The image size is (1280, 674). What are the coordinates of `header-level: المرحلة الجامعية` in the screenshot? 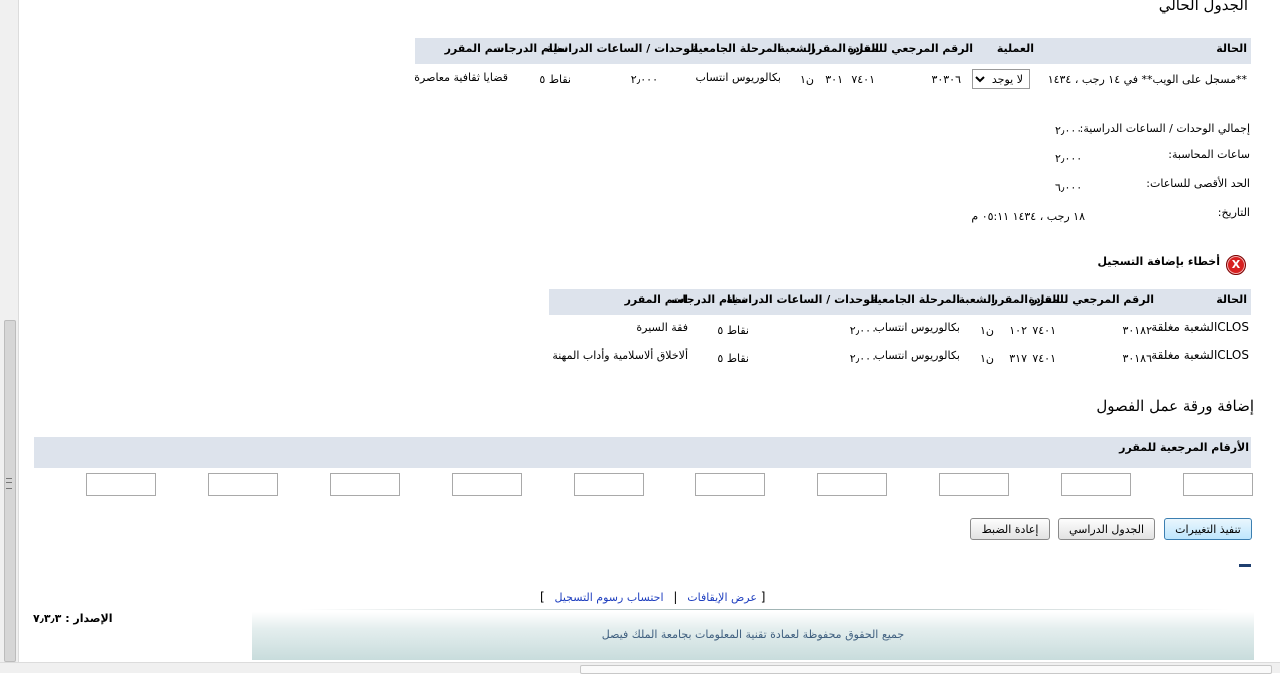 It's located at (736, 48).